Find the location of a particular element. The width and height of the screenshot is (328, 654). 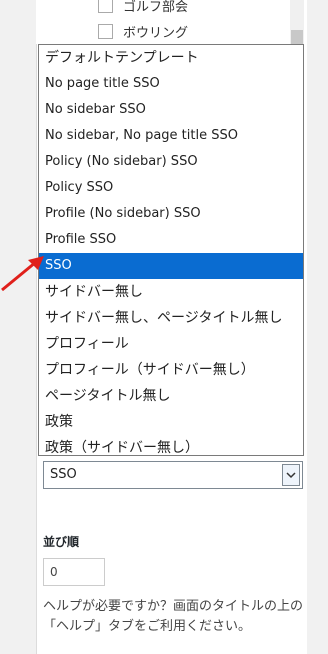

dropdown-option: ページタイトル無し is located at coordinates (171, 396).